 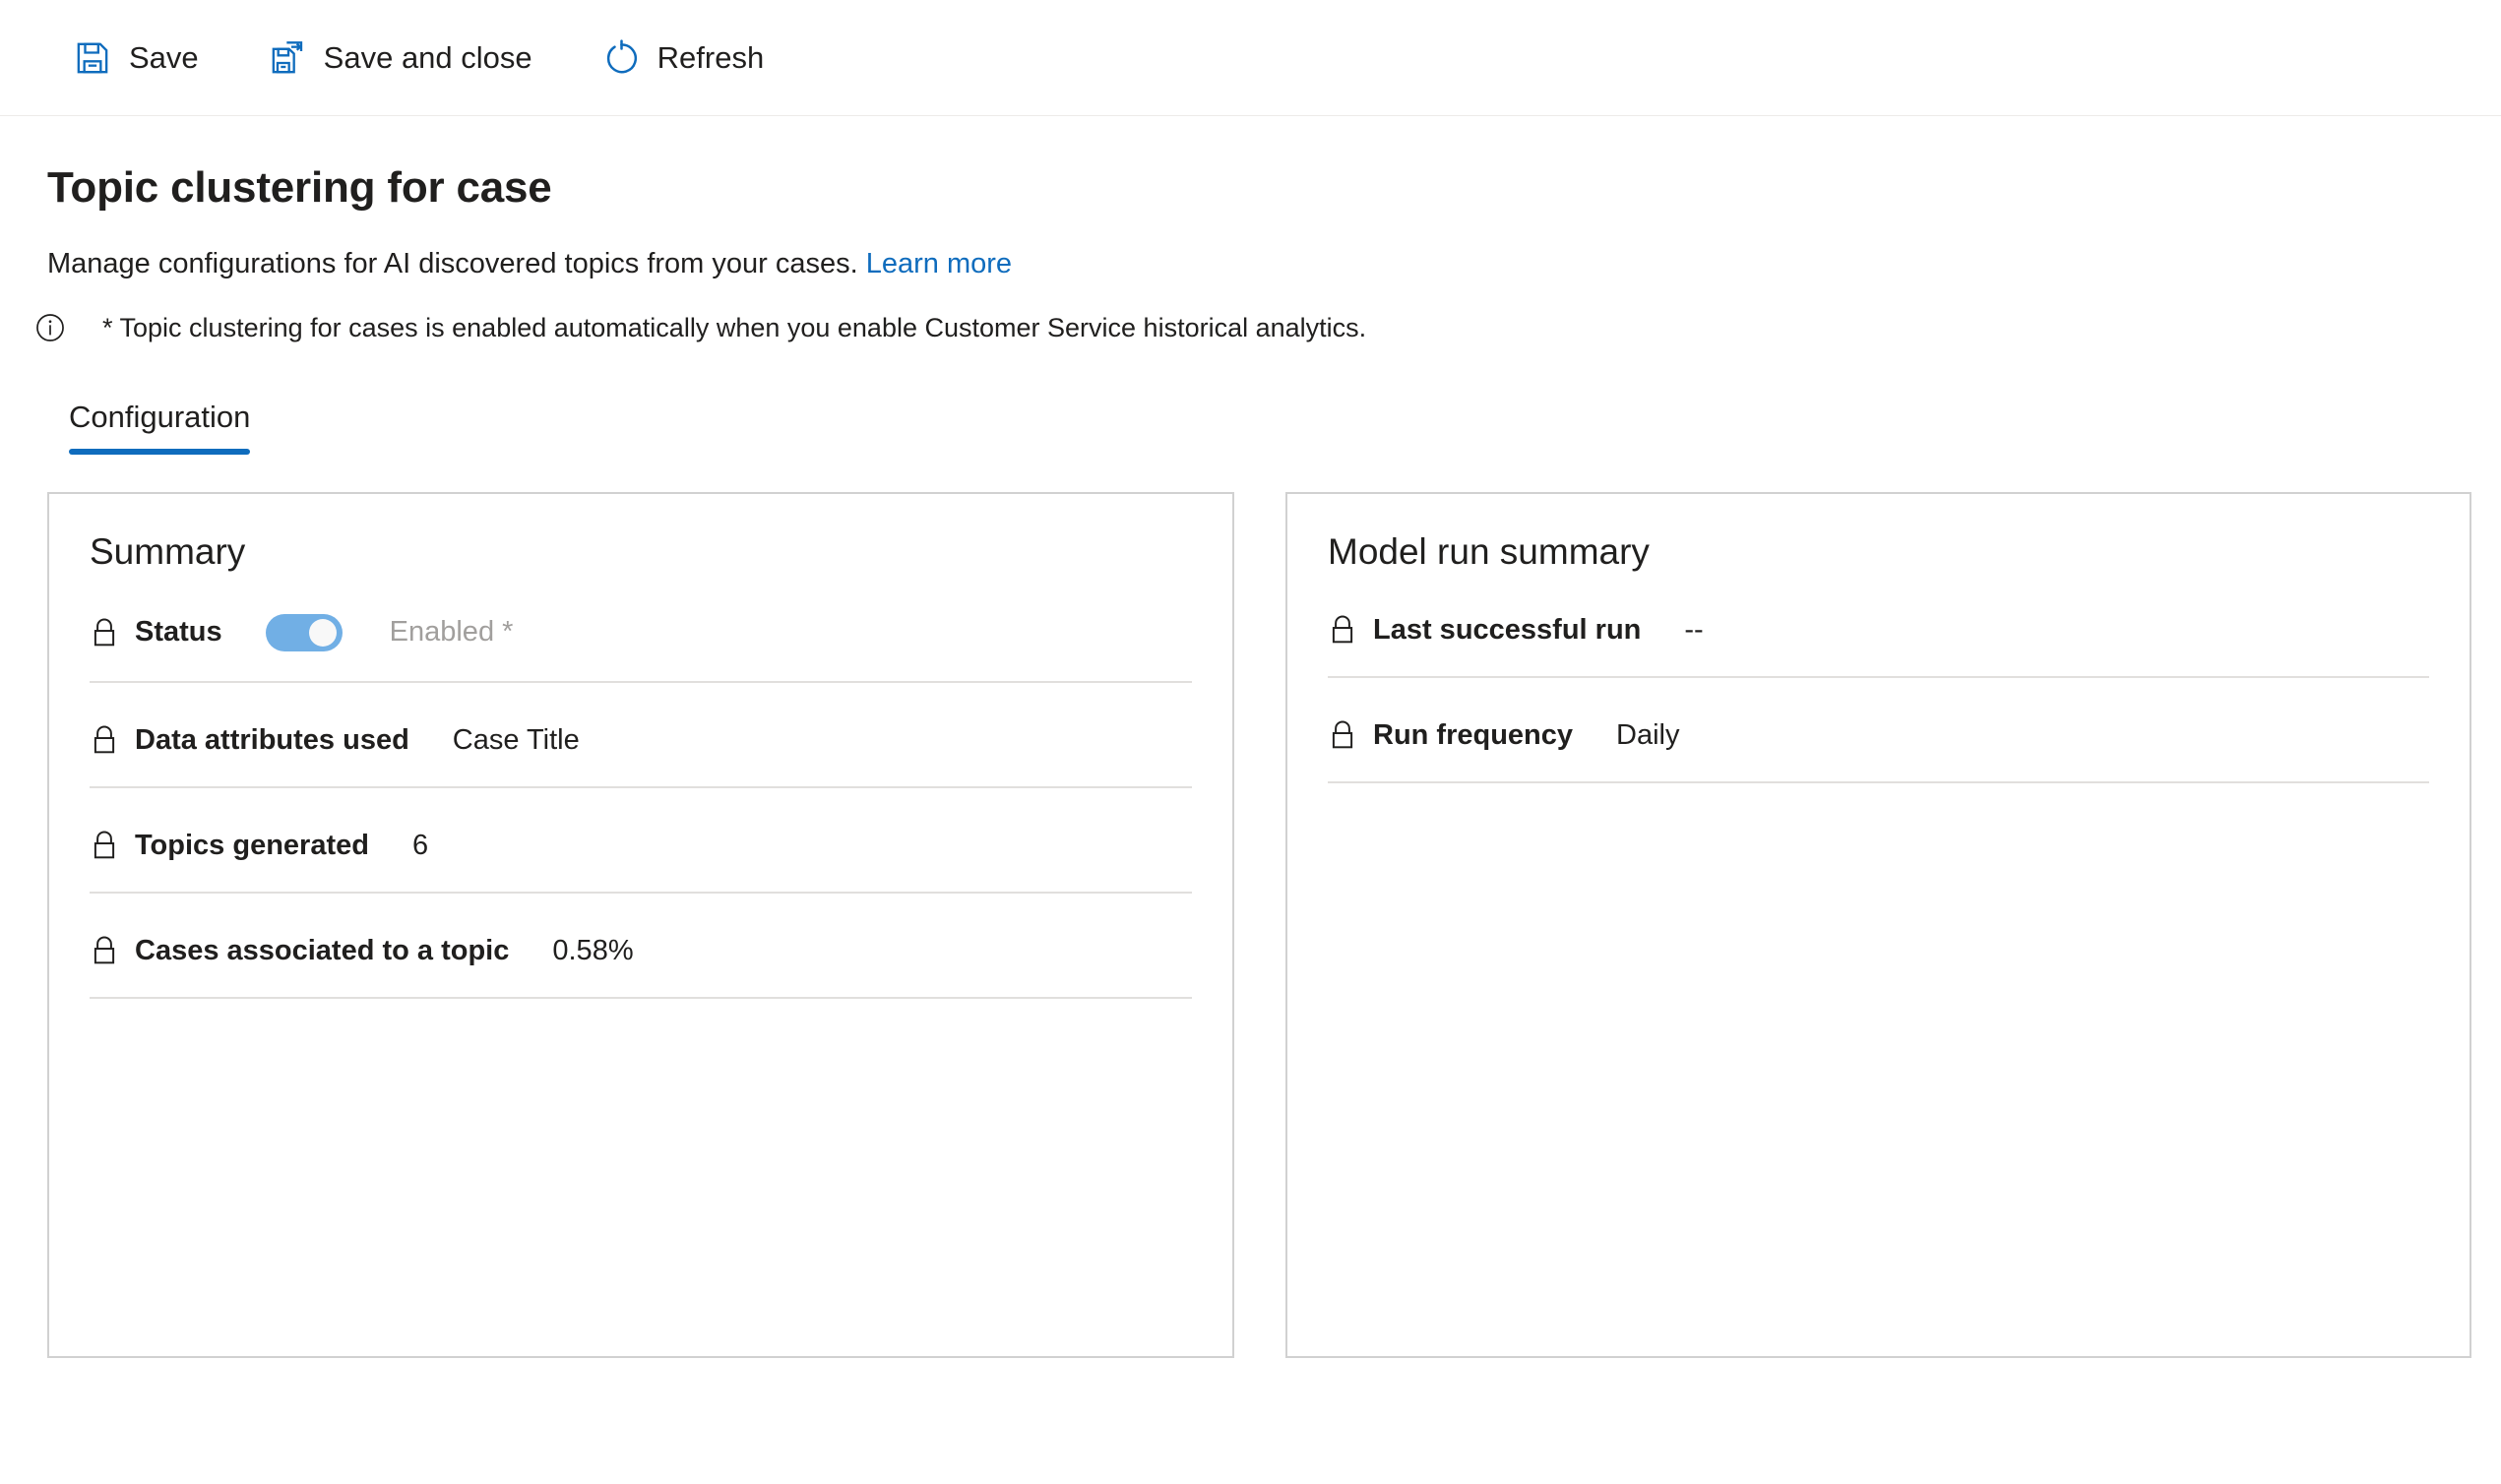 What do you see at coordinates (1489, 551) in the screenshot?
I see `model-run-summary-card-title: Model run summary` at bounding box center [1489, 551].